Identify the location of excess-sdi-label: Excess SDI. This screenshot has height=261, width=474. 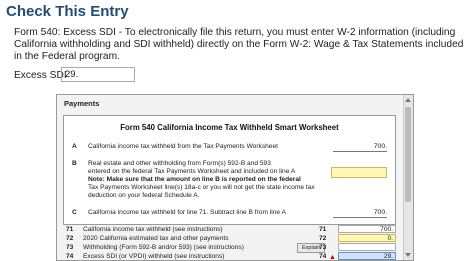
(40, 75).